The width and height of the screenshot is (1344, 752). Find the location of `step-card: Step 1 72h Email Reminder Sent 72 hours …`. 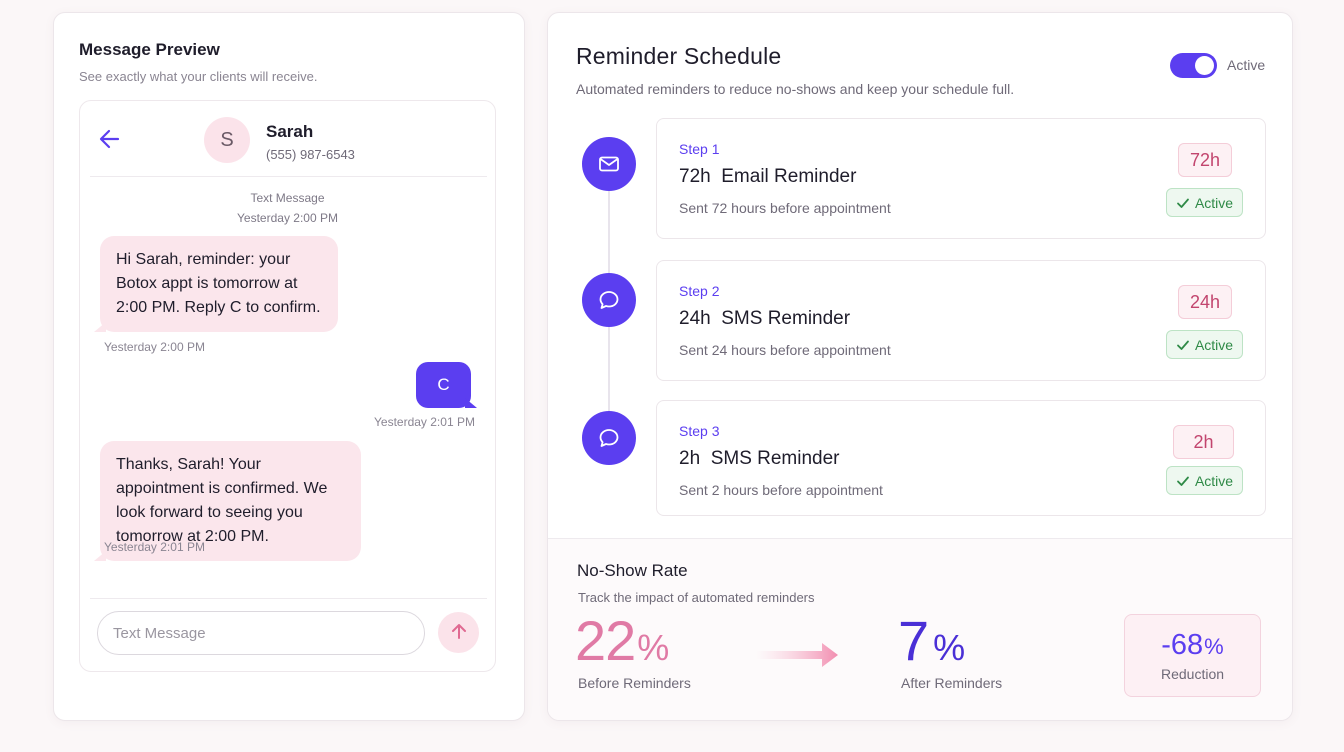

step-card: Step 1 72h Email Reminder Sent 72 hours … is located at coordinates (961, 178).